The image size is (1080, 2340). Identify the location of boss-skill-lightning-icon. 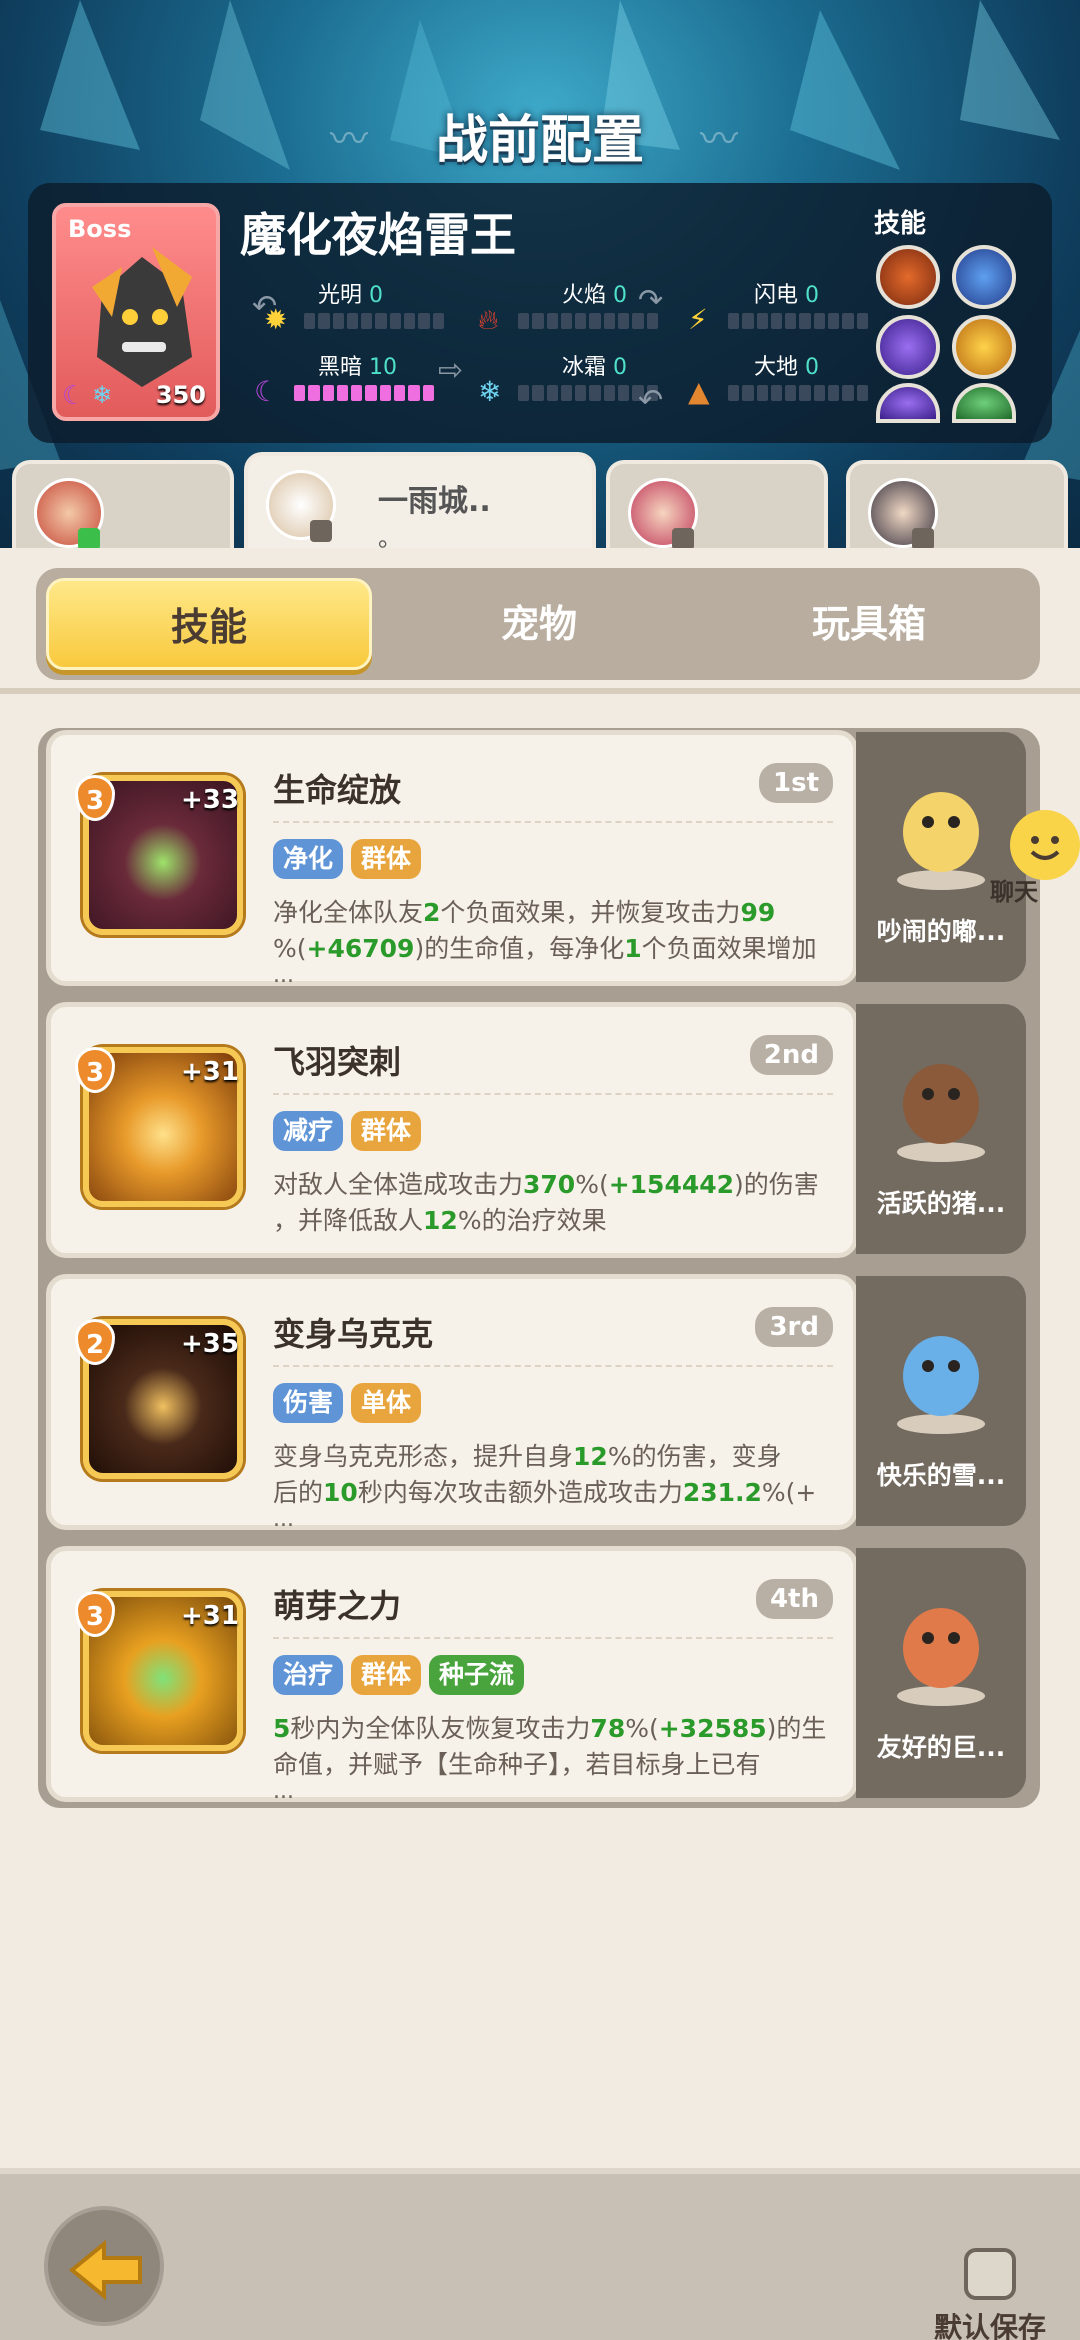
(984, 277).